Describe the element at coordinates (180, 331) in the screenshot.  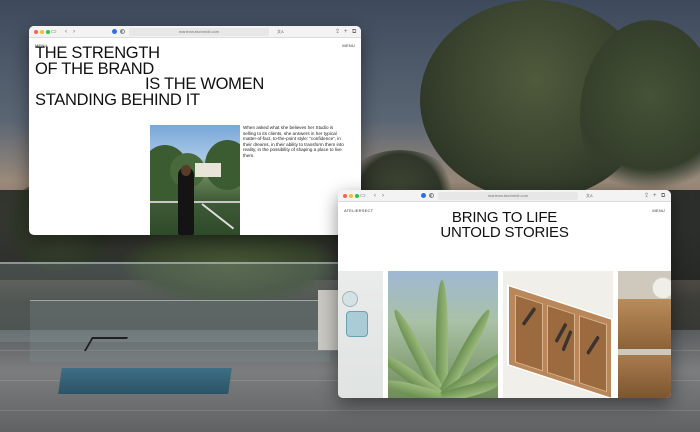
I see `glass-railing` at that location.